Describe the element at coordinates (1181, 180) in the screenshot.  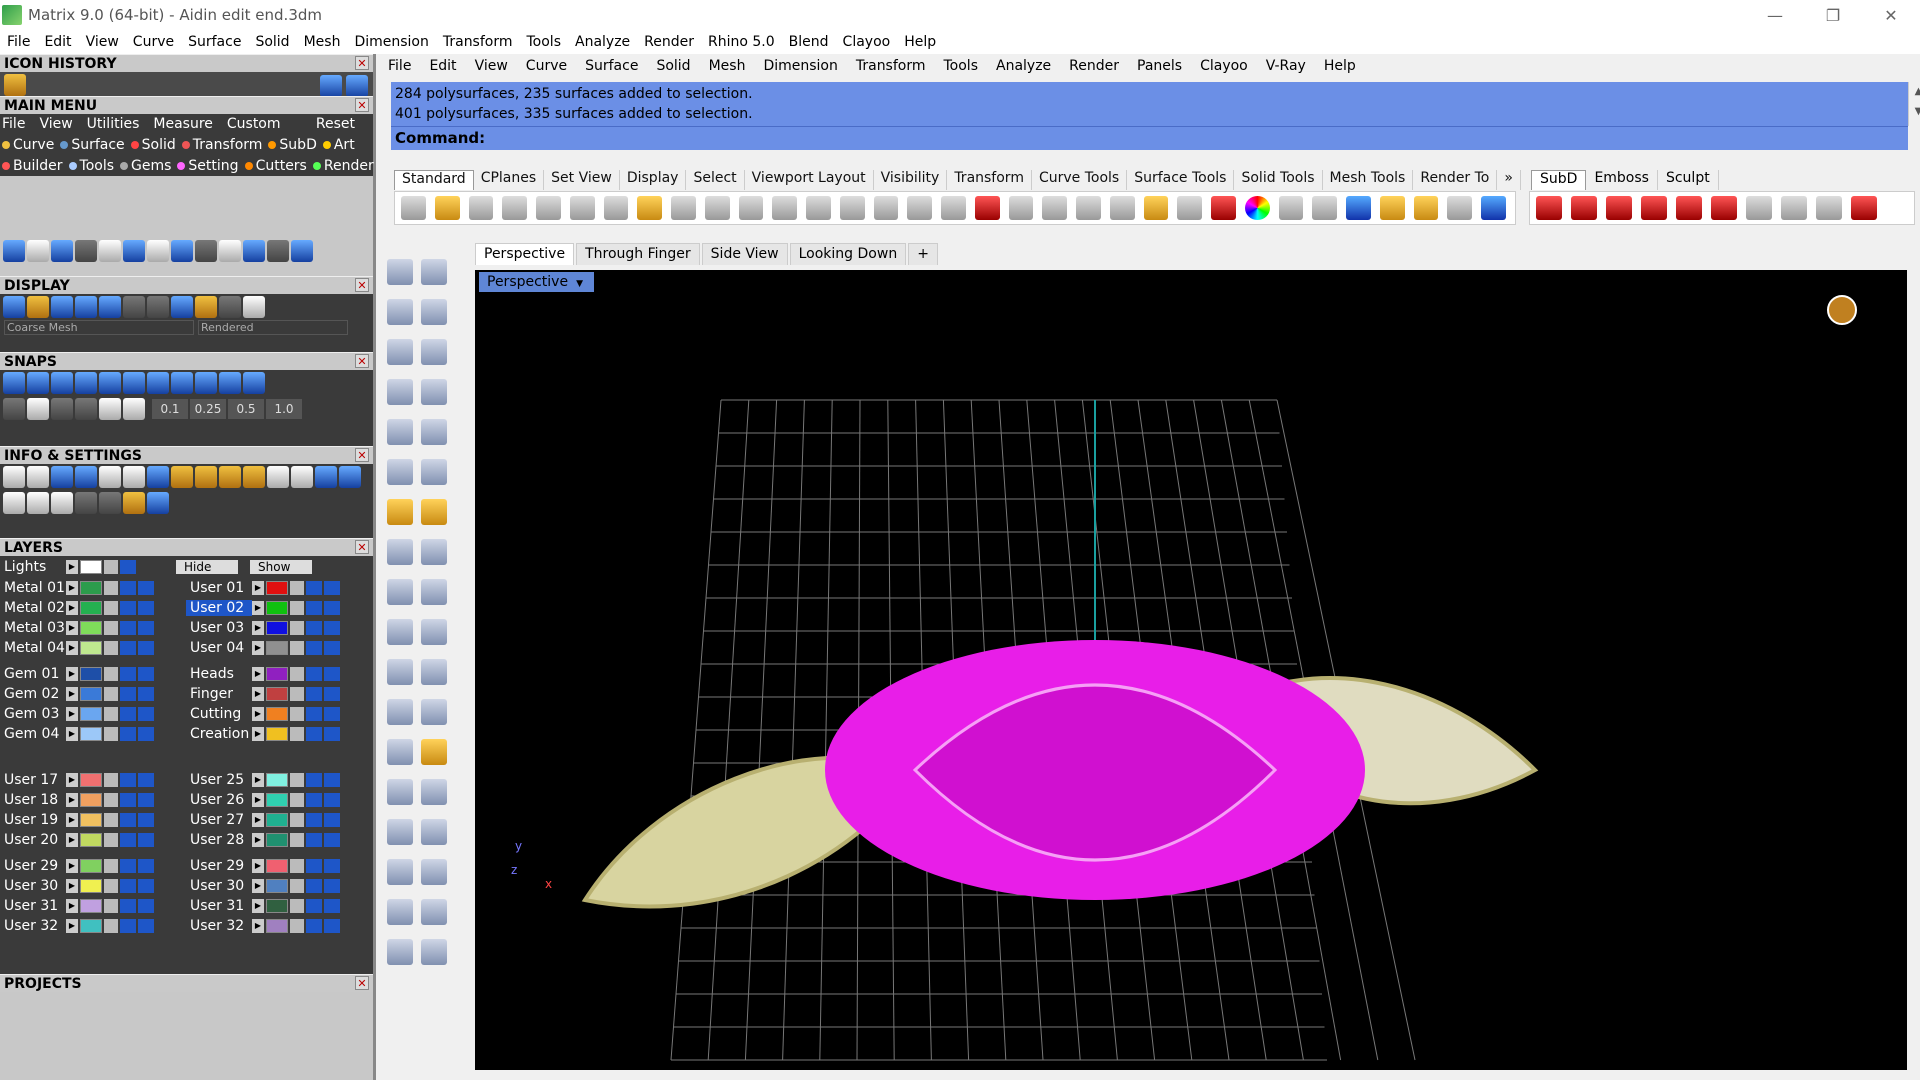
I see `toolbar-tab-surface-tools: Surface Tools` at that location.